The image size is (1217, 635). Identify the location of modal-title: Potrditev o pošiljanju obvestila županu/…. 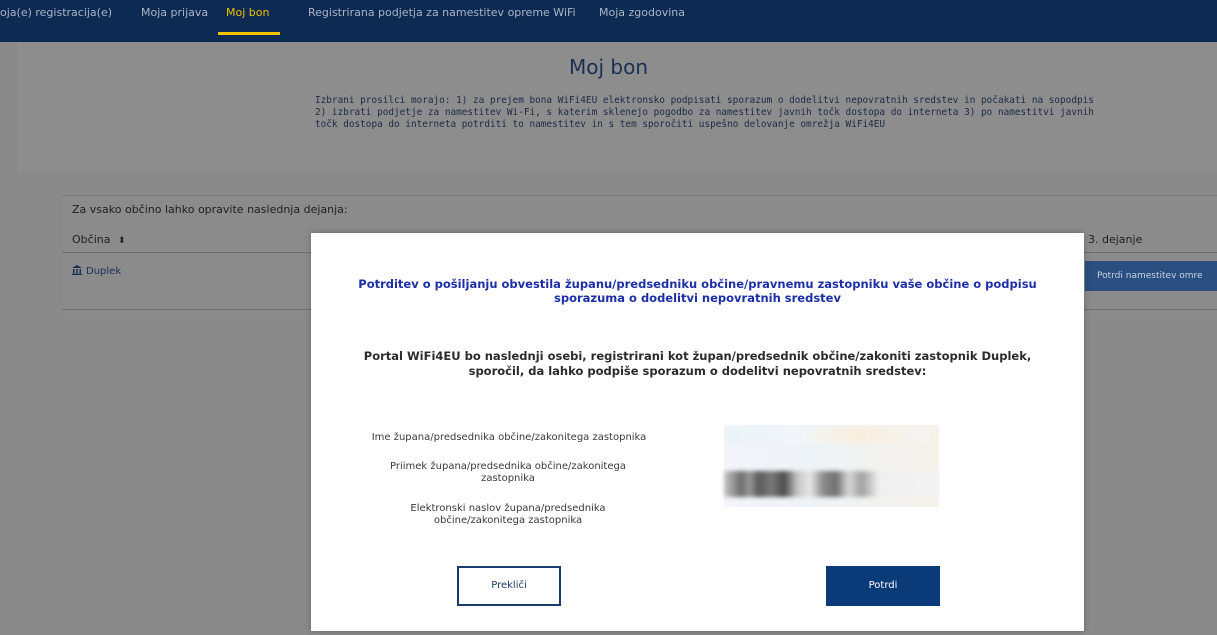
(697, 291).